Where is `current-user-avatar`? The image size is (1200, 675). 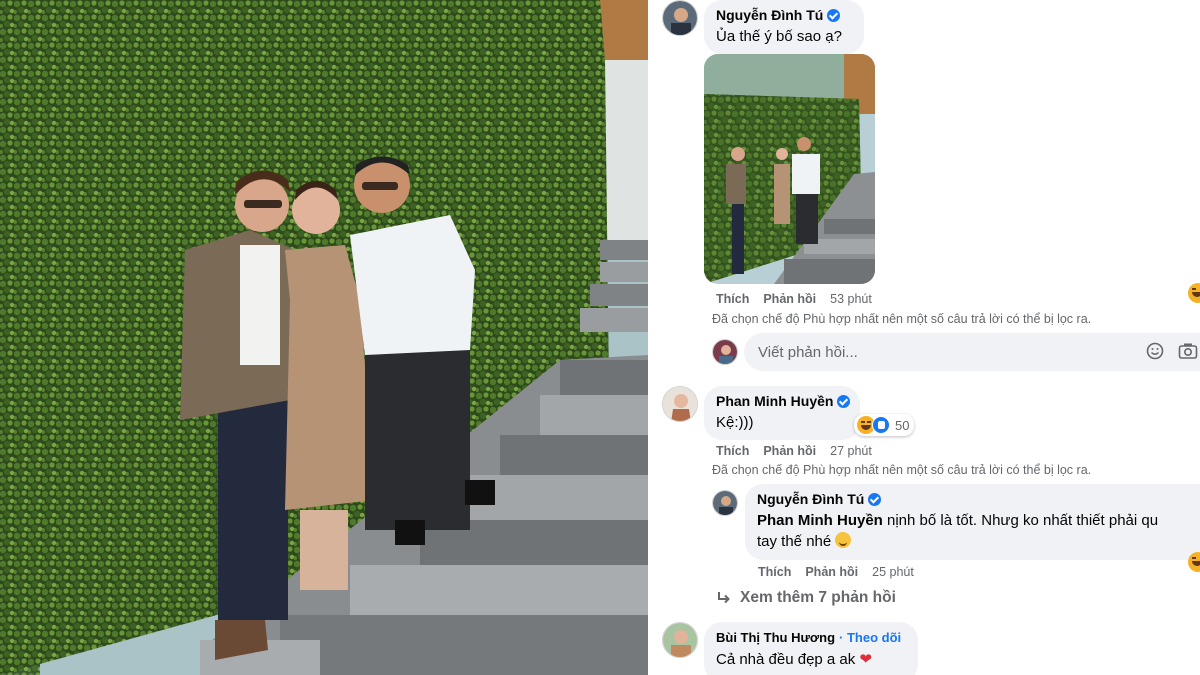
current-user-avatar is located at coordinates (725, 352).